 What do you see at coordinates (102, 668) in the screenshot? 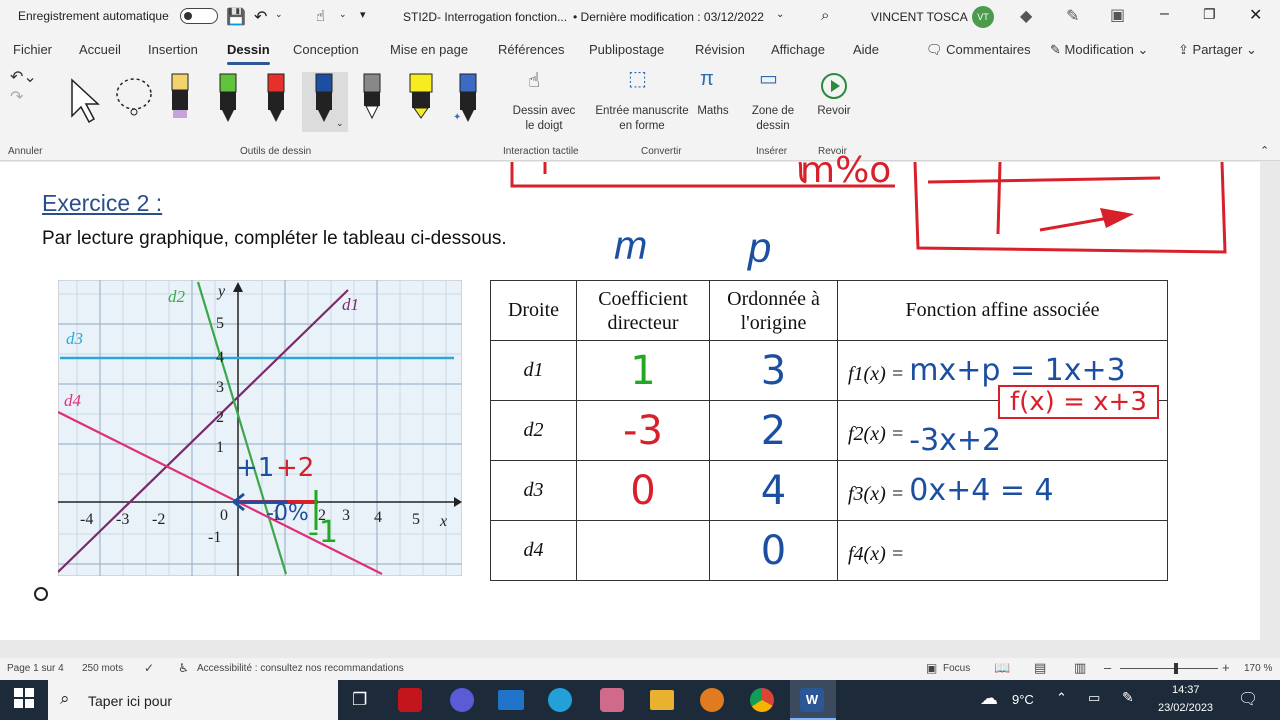
I see `word-count: 250 mots` at bounding box center [102, 668].